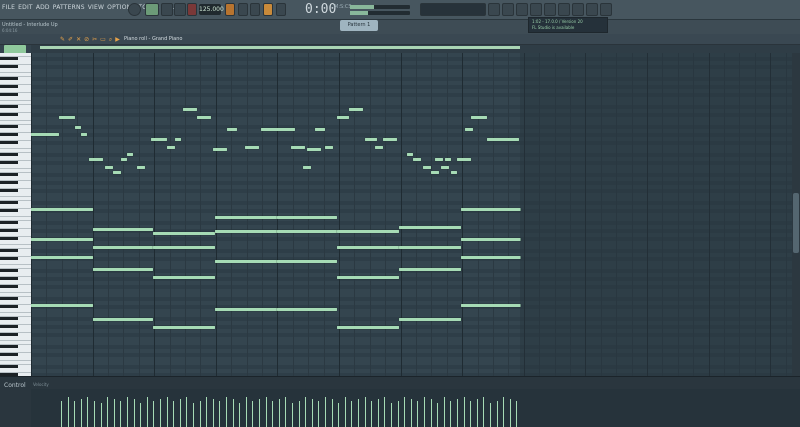 Image resolution: width=800 pixels, height=427 pixels. Describe the element at coordinates (15, 214) in the screenshot. I see `piano-keyboard` at that location.